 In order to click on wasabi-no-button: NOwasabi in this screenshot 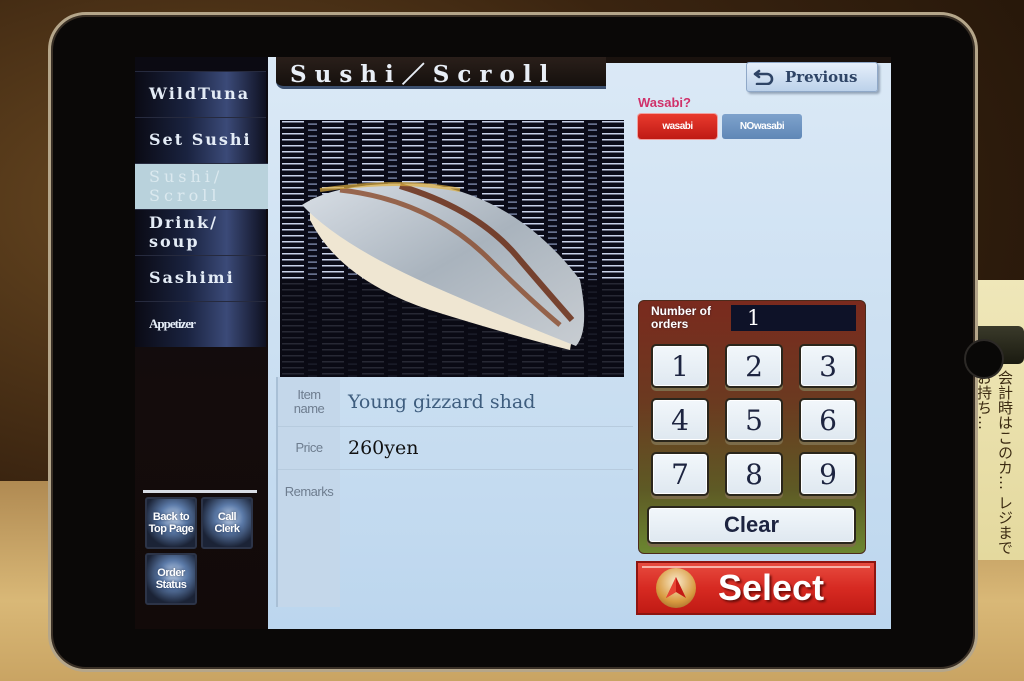, I will do `click(762, 126)`.